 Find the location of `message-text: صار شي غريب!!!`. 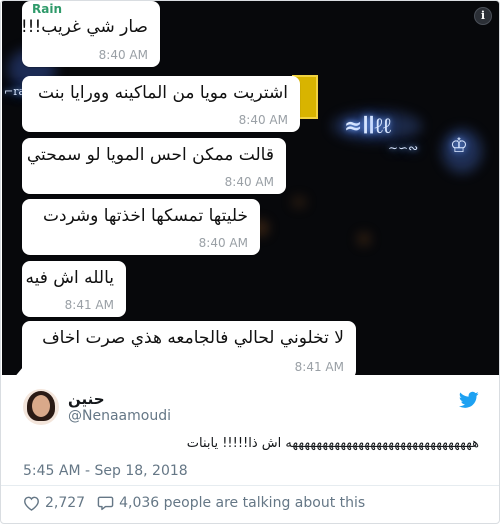

message-text: صار شي غريب!!! is located at coordinates (84, 27).